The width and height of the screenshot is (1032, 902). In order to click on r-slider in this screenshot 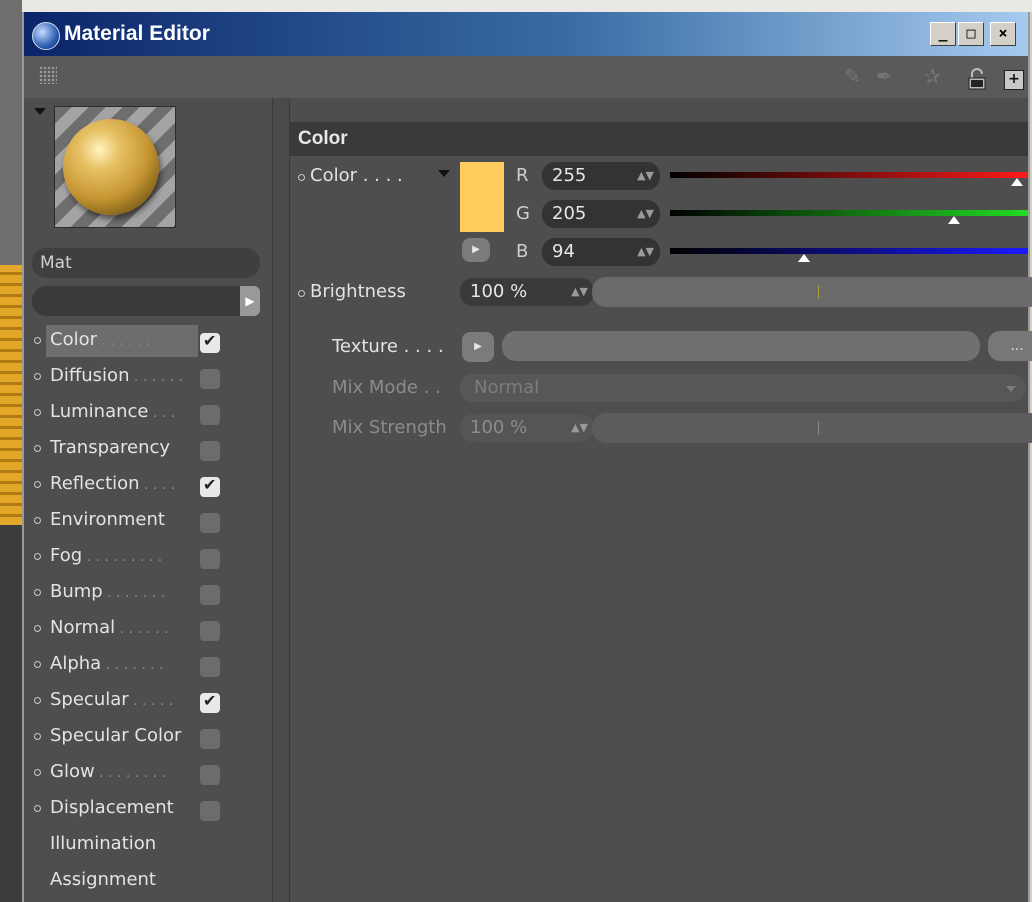, I will do `click(849, 179)`.